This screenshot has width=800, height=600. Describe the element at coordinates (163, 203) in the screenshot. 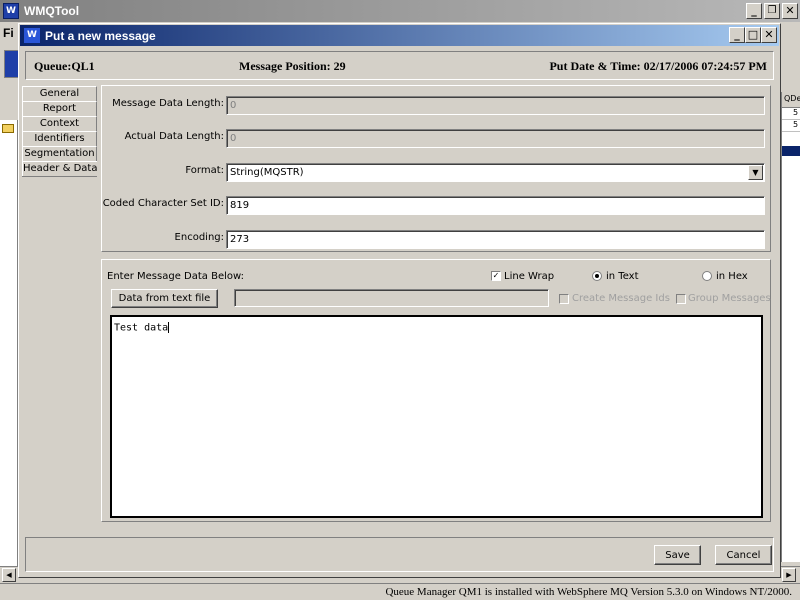

I see `ccsid-label: Coded Character Set ID:` at that location.